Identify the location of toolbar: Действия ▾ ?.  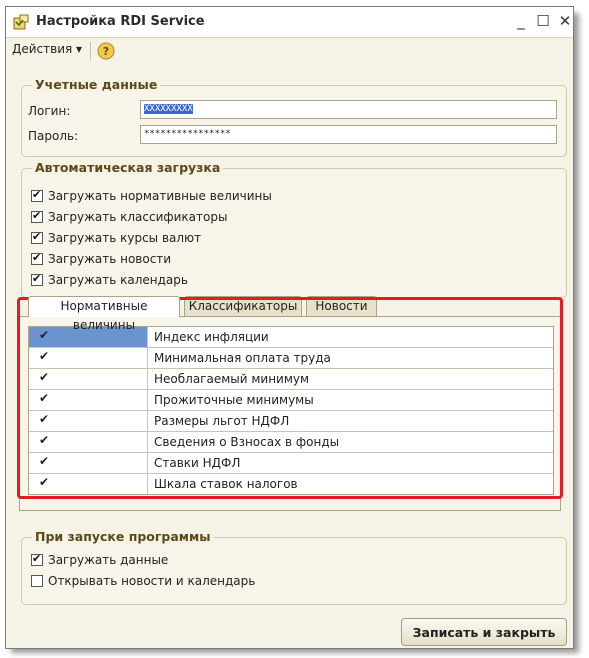
(289, 51).